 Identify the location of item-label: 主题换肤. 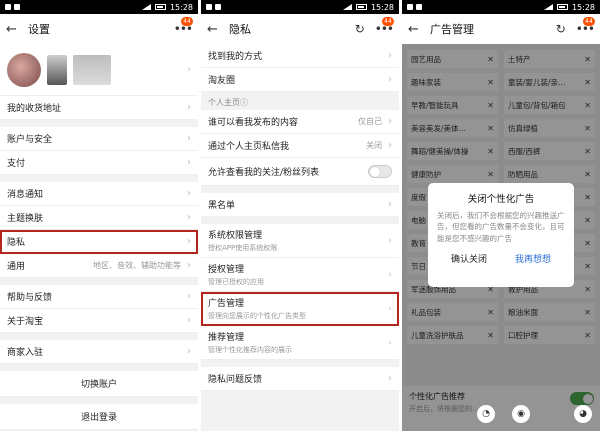
(25, 219).